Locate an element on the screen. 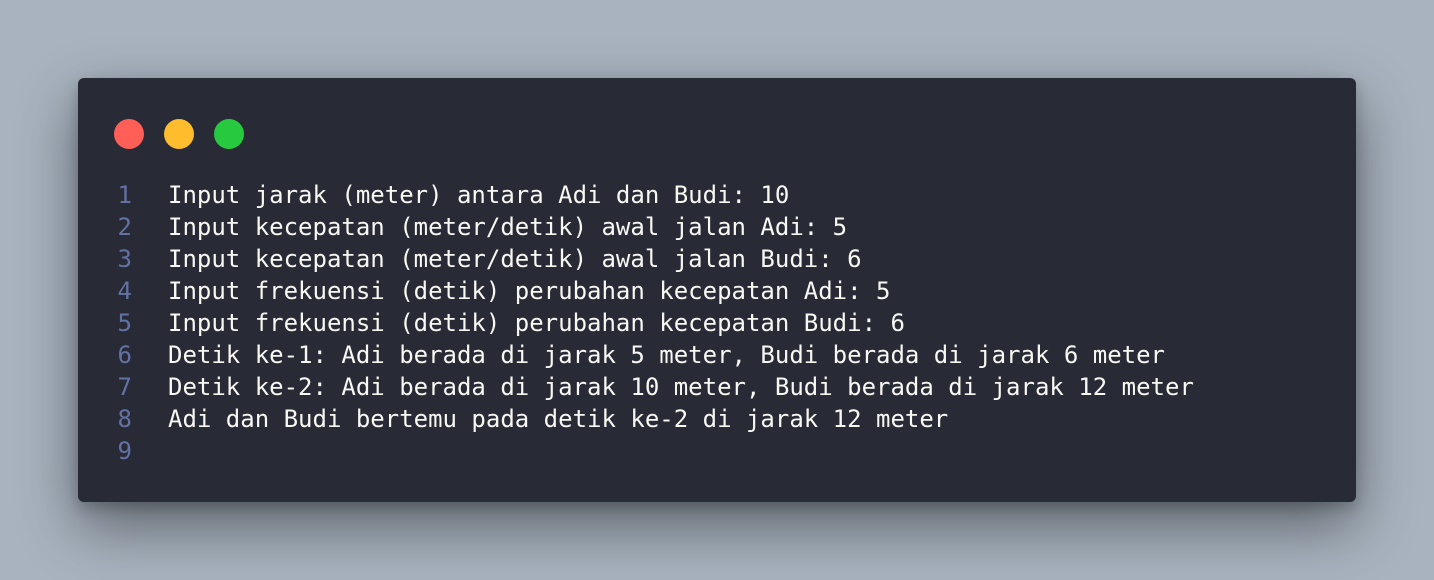  minimize-button is located at coordinates (179, 134).